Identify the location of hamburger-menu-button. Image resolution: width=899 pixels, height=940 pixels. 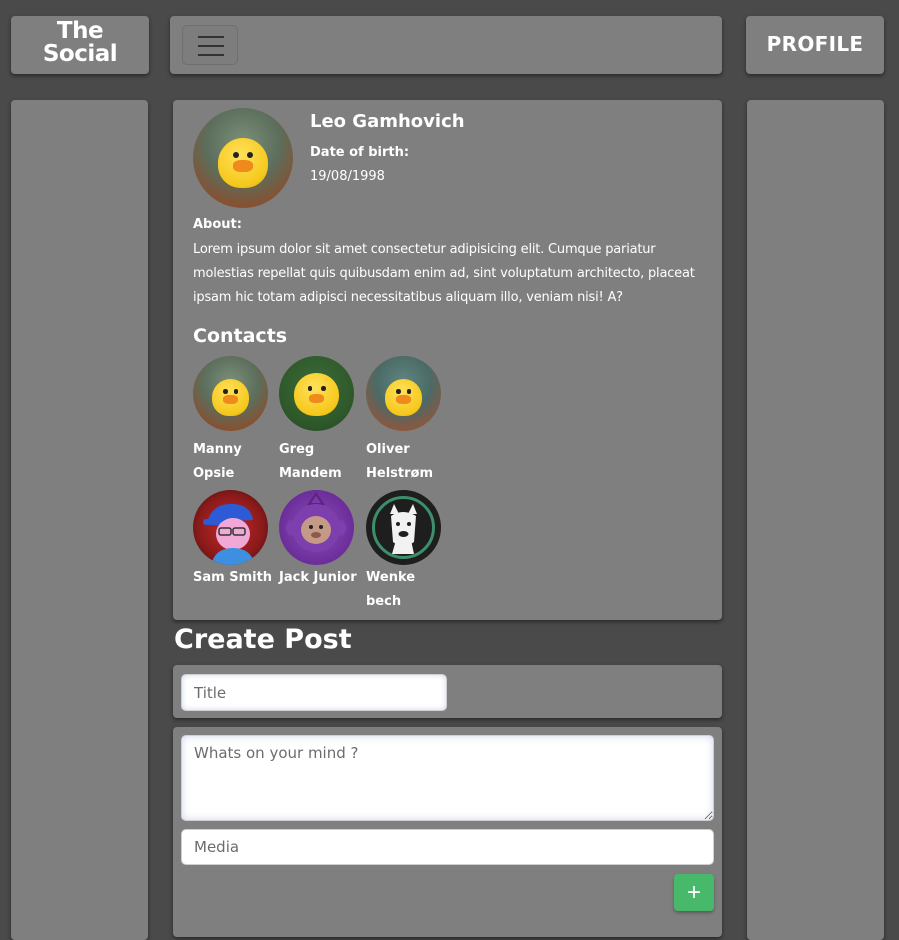
(210, 45).